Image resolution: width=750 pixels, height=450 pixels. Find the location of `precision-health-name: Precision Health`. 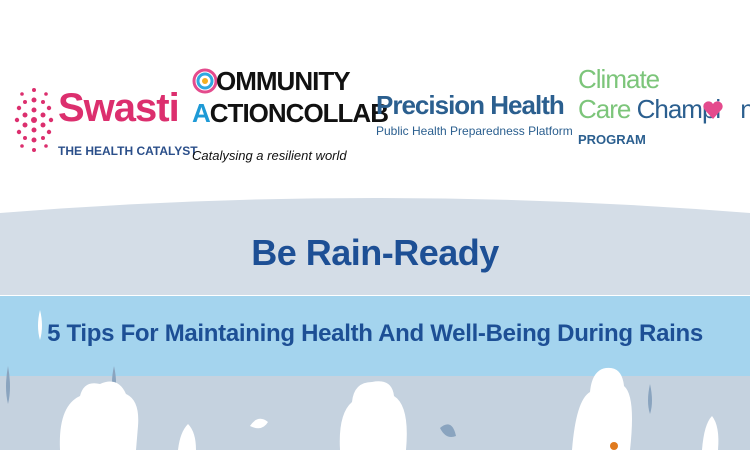

precision-health-name: Precision Health is located at coordinates (470, 105).